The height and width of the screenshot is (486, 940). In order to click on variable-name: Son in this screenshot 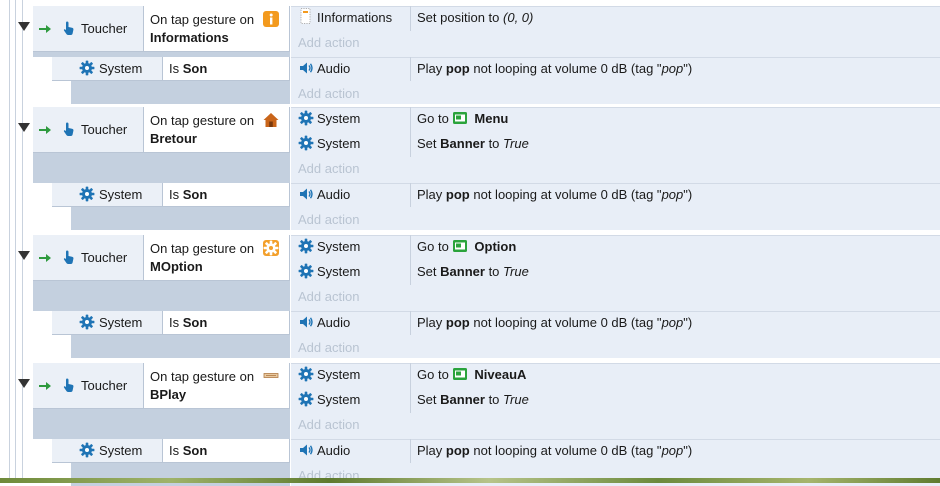, I will do `click(195, 450)`.